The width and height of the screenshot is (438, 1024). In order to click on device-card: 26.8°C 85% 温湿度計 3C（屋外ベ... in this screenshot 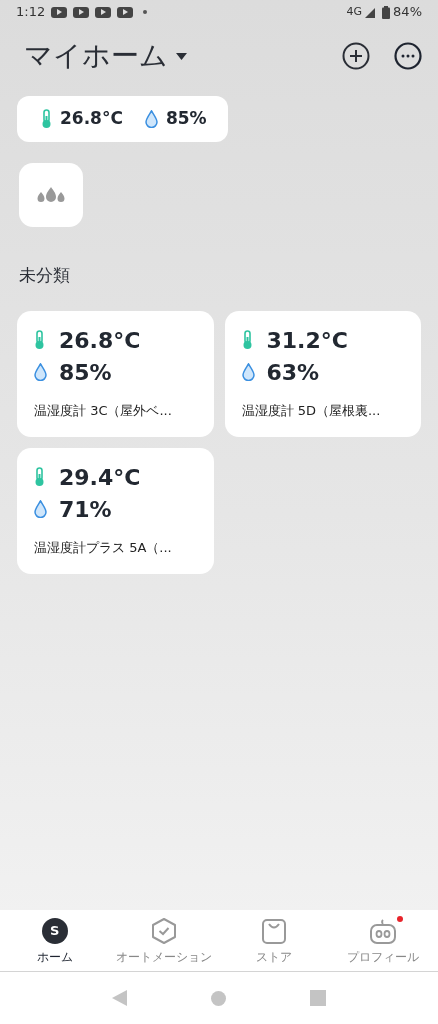, I will do `click(115, 374)`.